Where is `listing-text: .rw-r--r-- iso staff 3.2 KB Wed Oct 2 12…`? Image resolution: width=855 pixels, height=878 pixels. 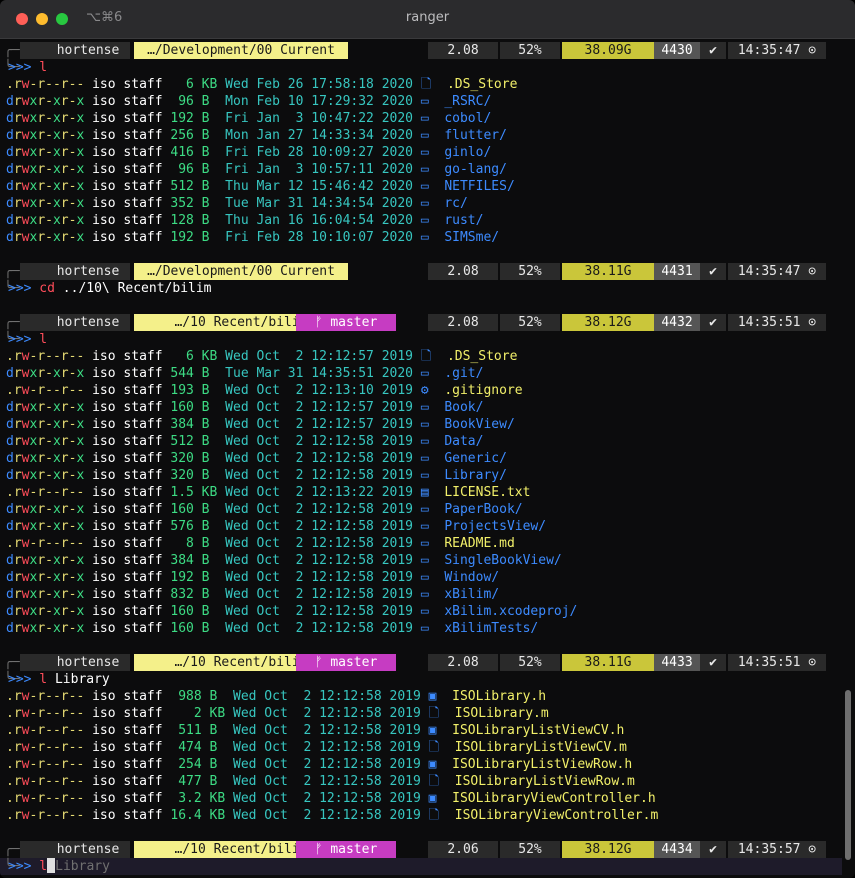 listing-text: .rw-r--r-- iso staff 3.2 KB Wed Oct 2 12… is located at coordinates (331, 798).